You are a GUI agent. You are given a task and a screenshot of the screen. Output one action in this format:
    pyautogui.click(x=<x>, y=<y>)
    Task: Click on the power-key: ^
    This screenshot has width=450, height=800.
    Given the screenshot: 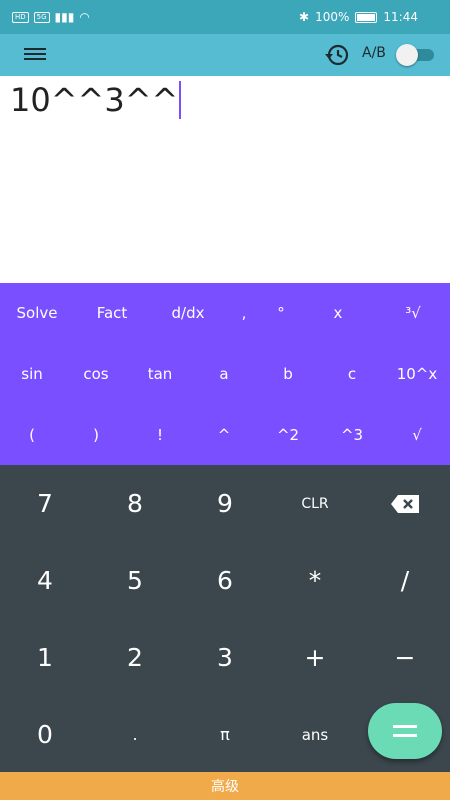 What is the action you would take?
    pyautogui.click(x=224, y=435)
    